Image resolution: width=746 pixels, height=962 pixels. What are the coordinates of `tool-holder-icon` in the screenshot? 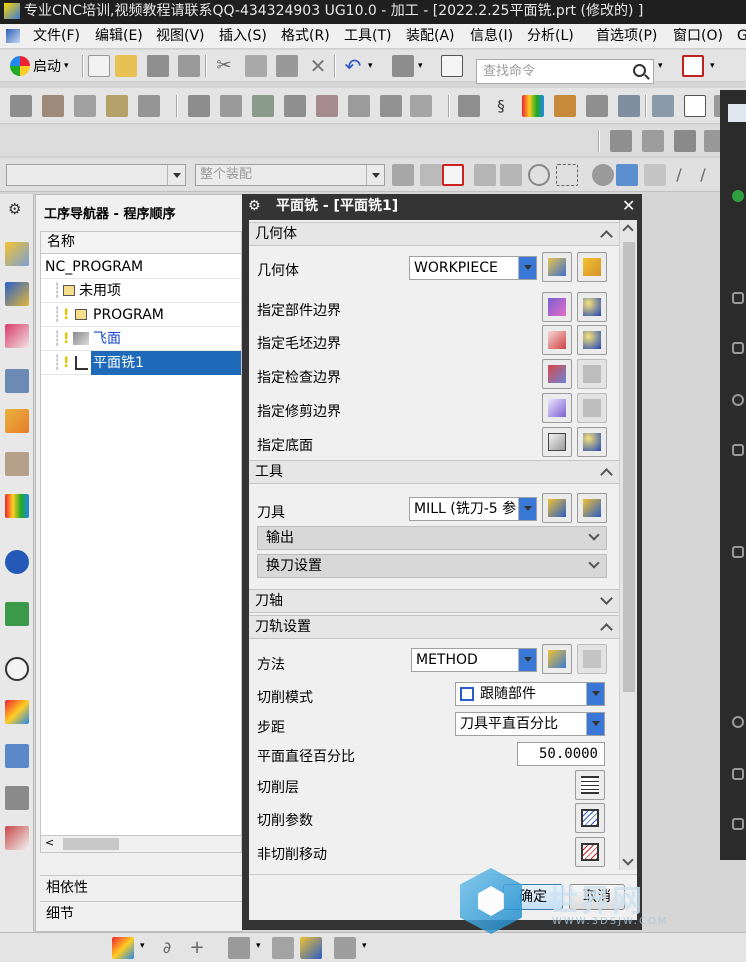 It's located at (283, 948).